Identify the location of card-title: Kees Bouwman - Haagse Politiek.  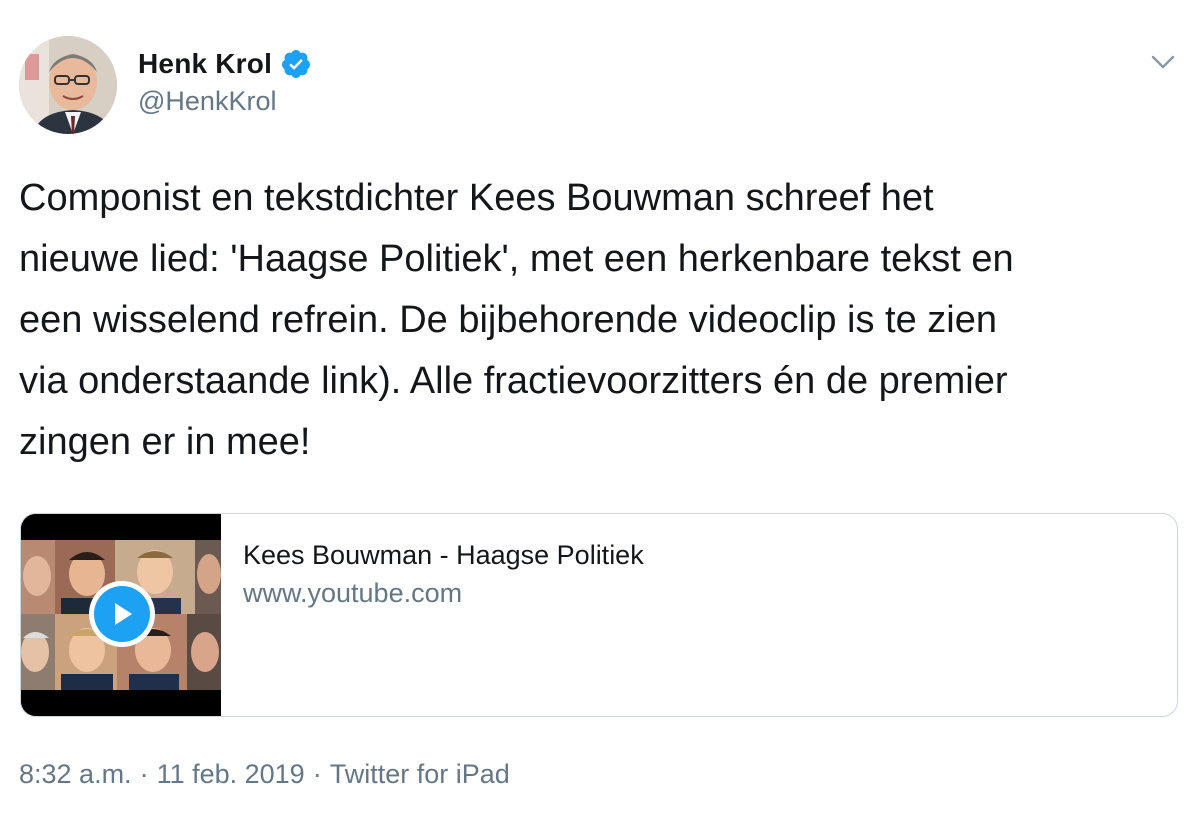
(443, 555).